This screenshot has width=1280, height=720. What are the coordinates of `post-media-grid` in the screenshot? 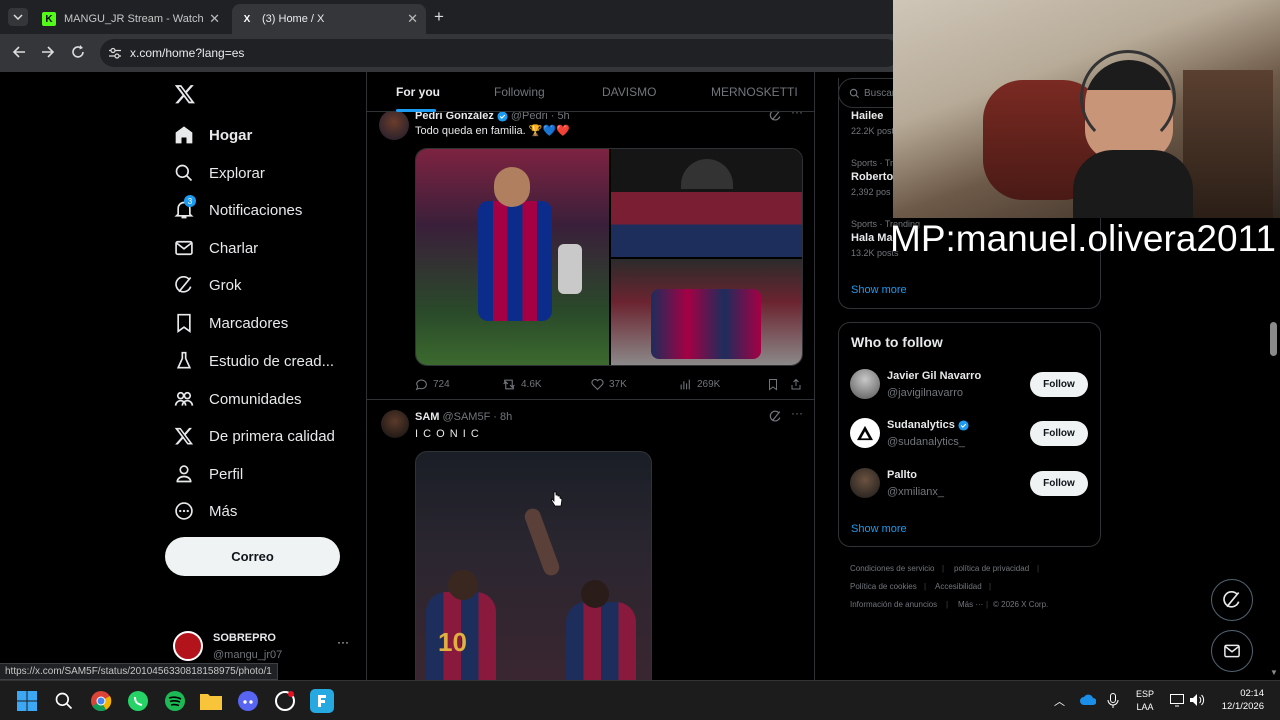 It's located at (609, 257).